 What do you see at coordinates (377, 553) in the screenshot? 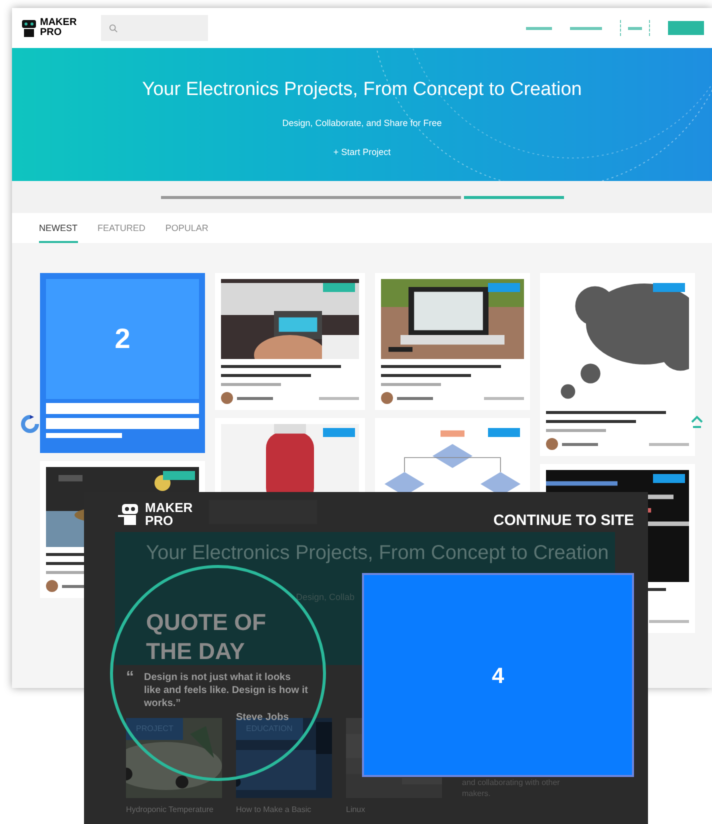
I see `dim-hero-title: Your Electronics Projects, From Concept to Creation` at bounding box center [377, 553].